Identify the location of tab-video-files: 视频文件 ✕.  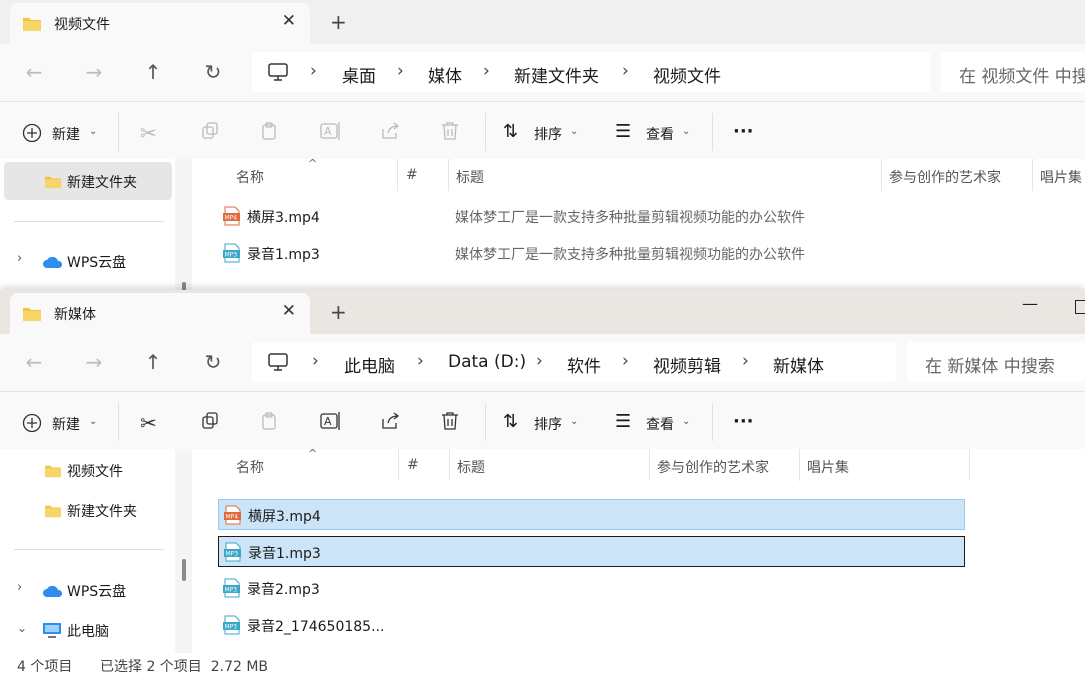
(160, 23).